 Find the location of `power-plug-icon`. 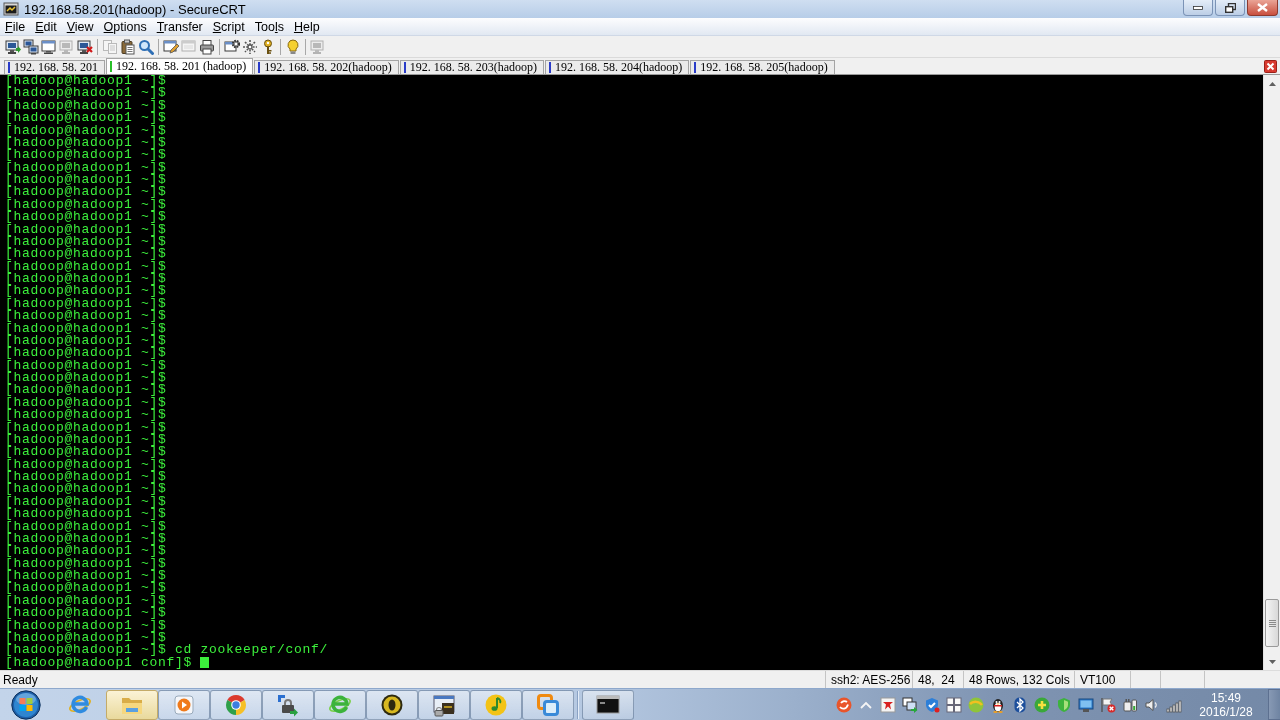

power-plug-icon is located at coordinates (1130, 704).